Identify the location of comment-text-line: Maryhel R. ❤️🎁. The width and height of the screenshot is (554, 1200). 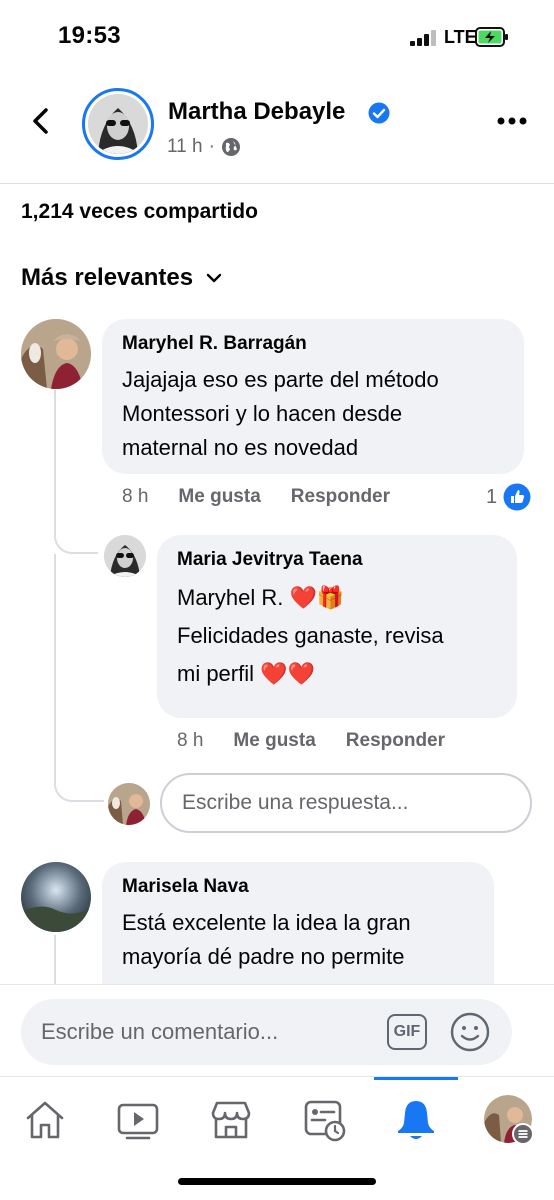
(261, 597).